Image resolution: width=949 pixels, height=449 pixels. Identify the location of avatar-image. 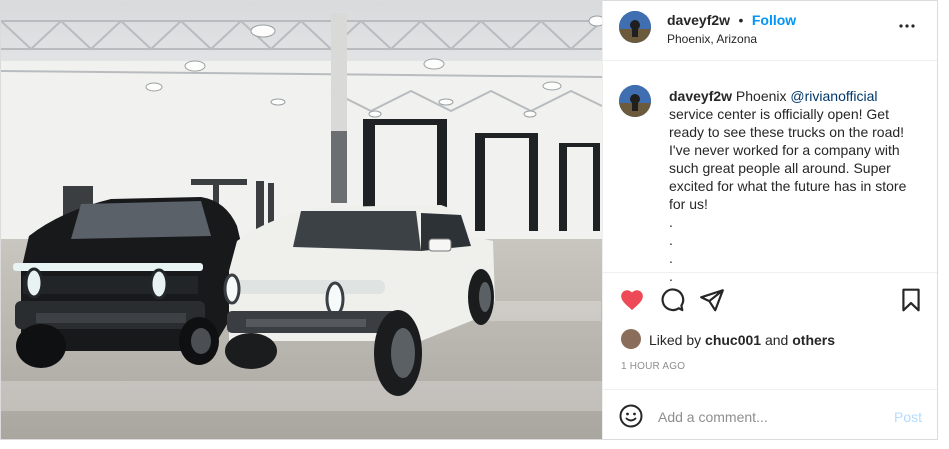
(635, 27).